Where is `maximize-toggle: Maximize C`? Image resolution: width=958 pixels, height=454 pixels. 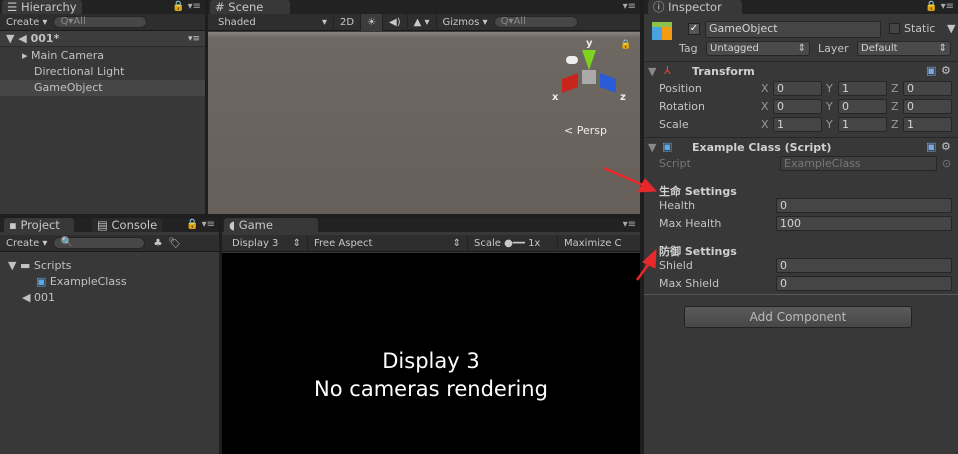 maximize-toggle: Maximize C is located at coordinates (593, 243).